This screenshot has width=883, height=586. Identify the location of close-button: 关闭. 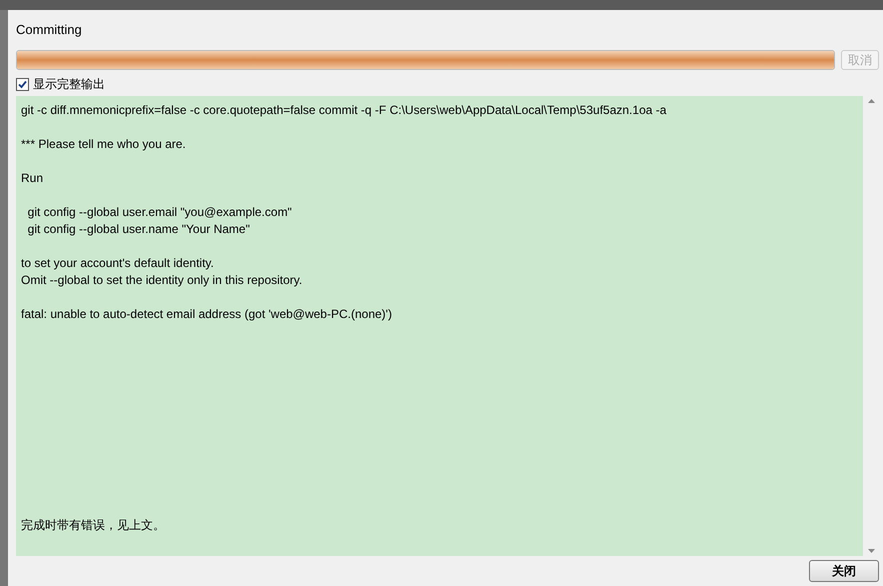
(844, 571).